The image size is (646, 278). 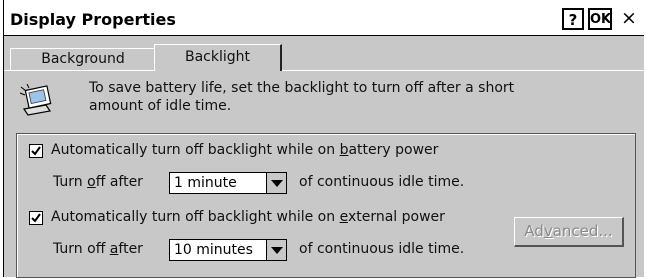 I want to click on external-turnoff-post: fter, so click(x=130, y=249).